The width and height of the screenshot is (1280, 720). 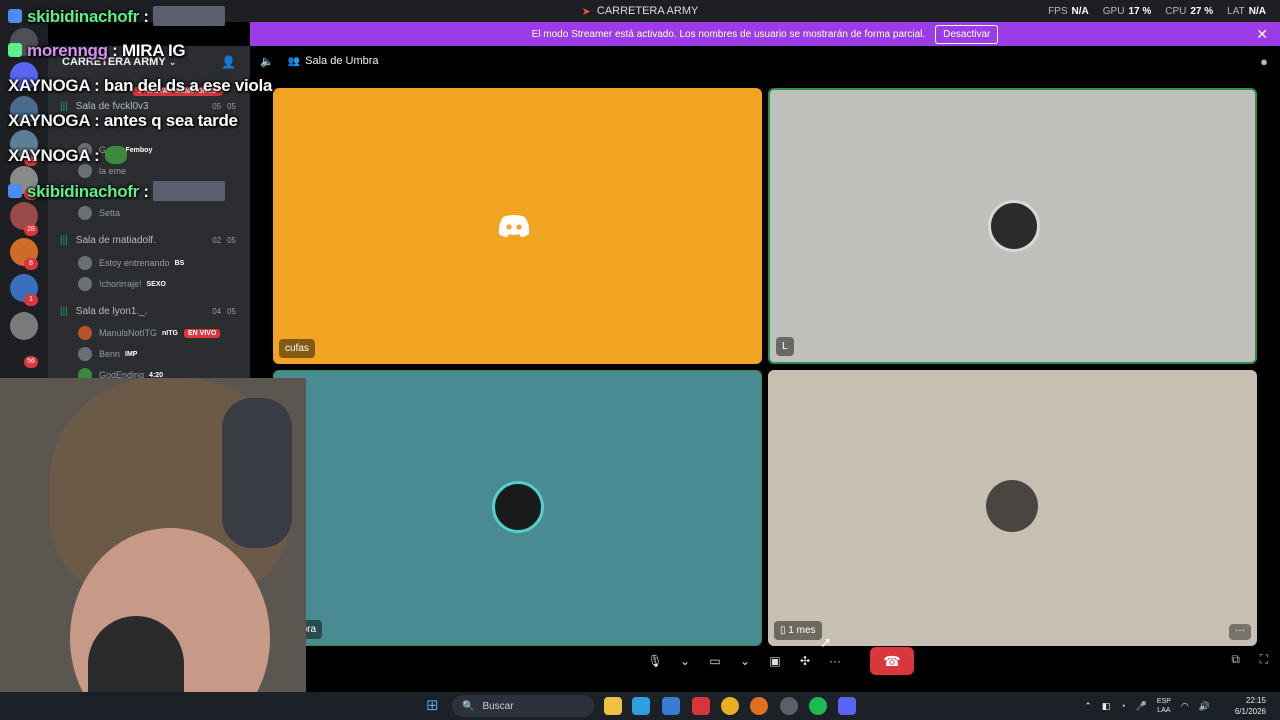 What do you see at coordinates (1122, 706) in the screenshot?
I see `tray-app-icon: ◔` at bounding box center [1122, 706].